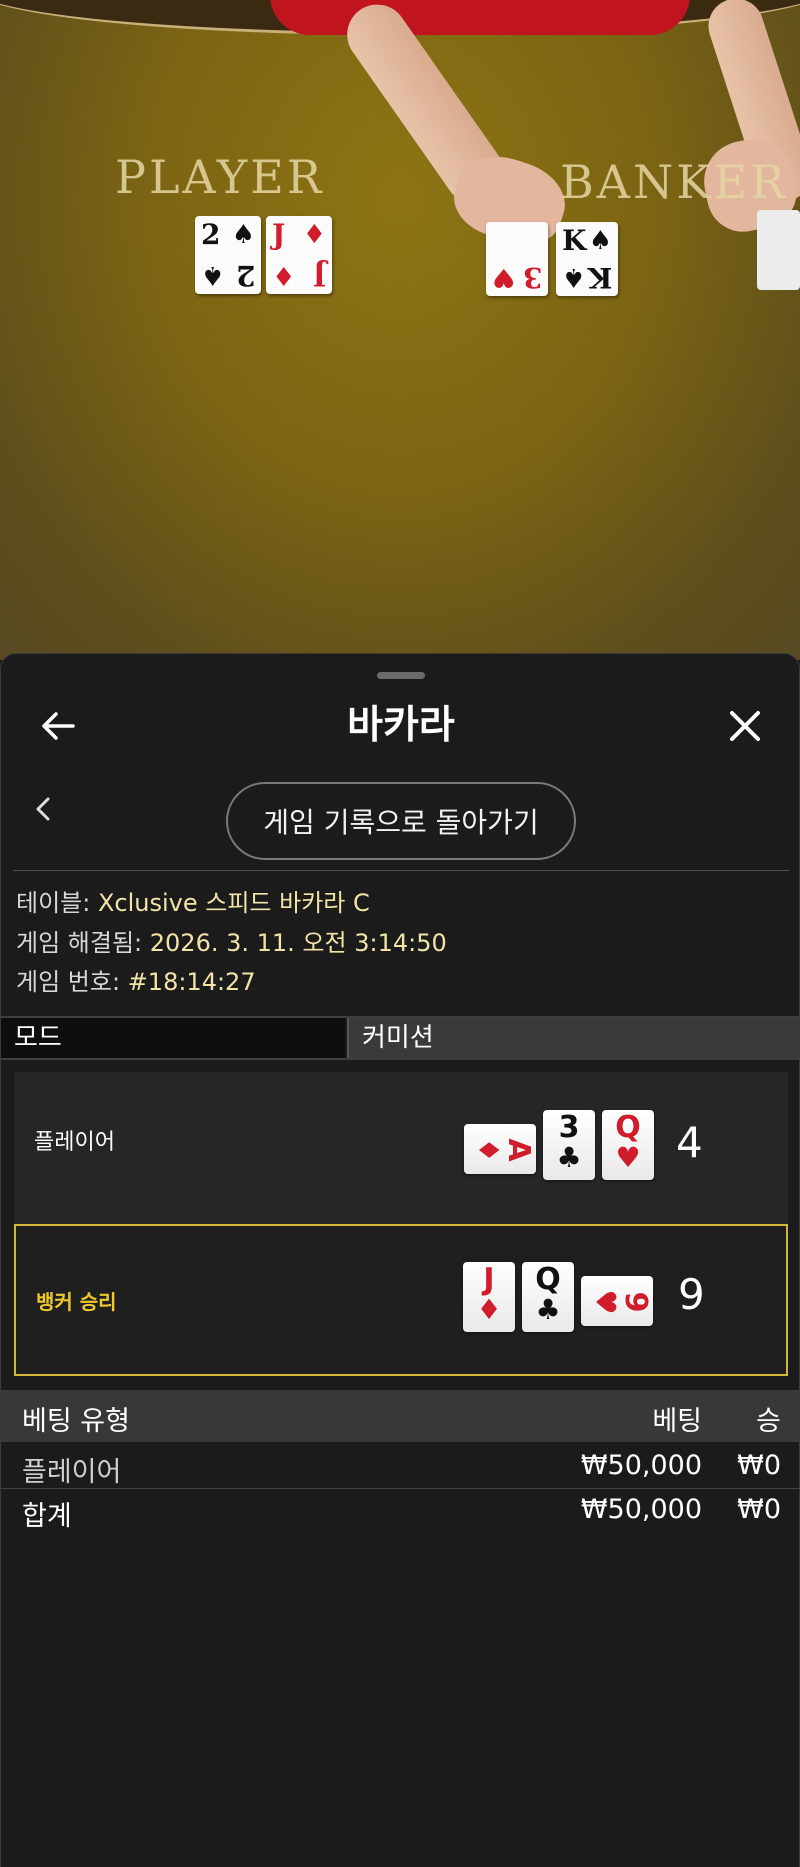 This screenshot has width=800, height=1867. Describe the element at coordinates (617, 1301) in the screenshot. I see `banker-card-3: 9 ♥` at that location.